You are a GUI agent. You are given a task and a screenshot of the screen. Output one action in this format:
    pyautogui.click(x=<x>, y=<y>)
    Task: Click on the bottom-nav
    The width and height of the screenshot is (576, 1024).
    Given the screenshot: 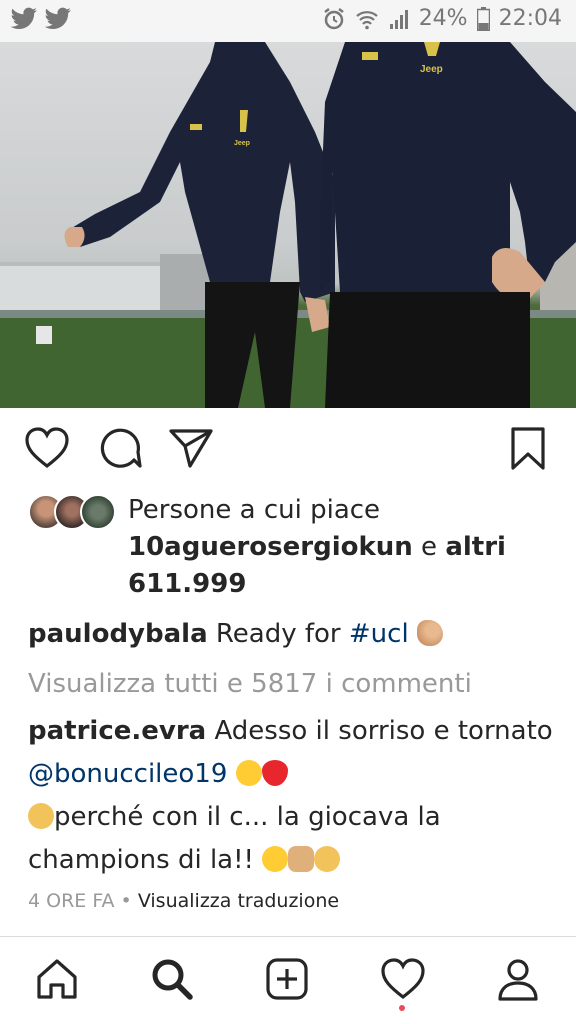 What is the action you would take?
    pyautogui.click(x=288, y=980)
    